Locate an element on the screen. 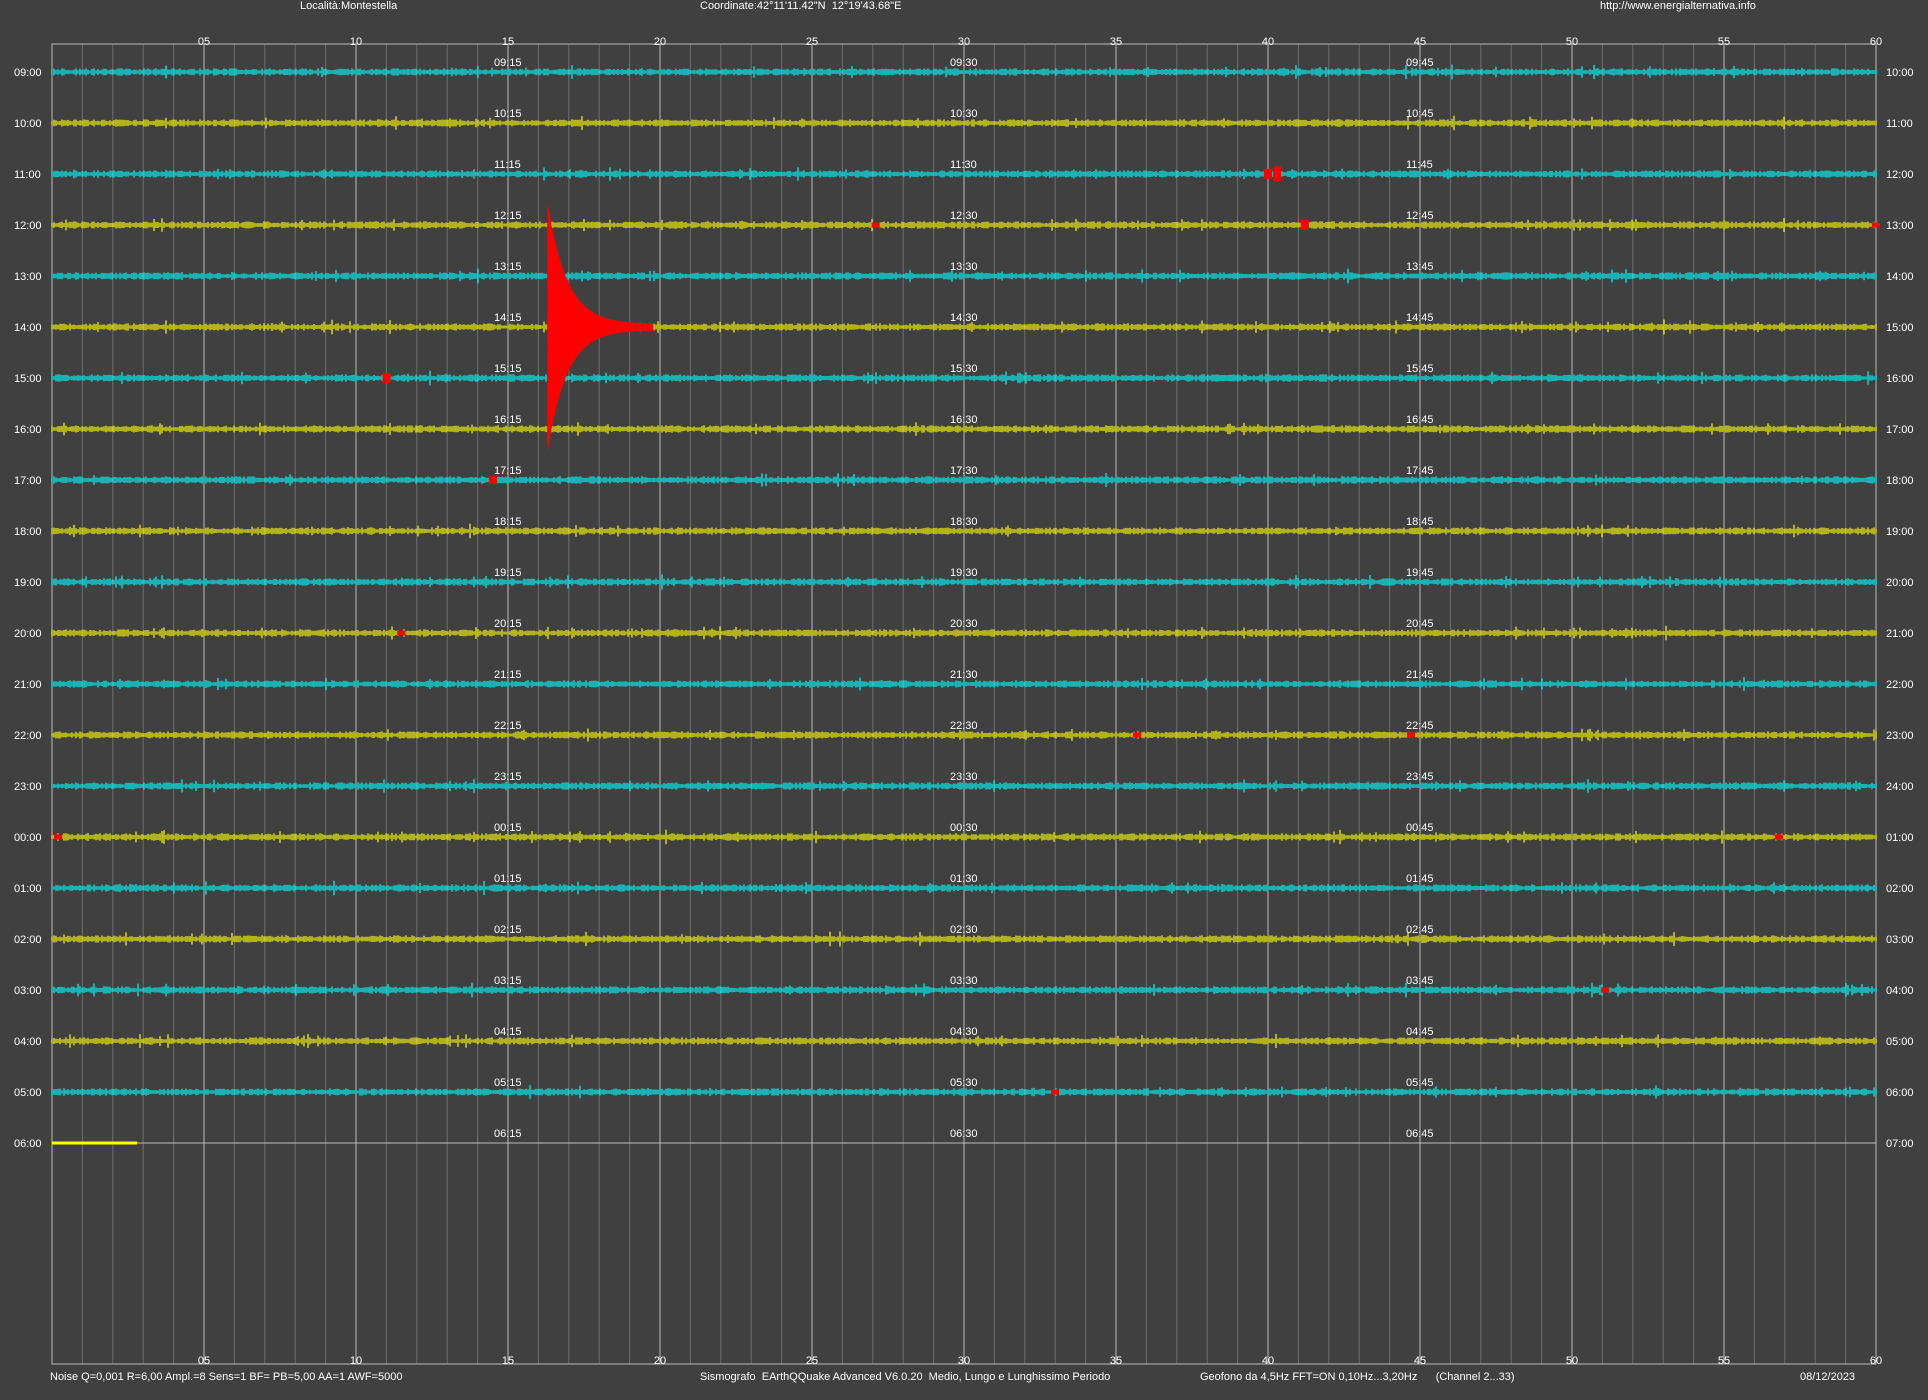 The width and height of the screenshot is (1928, 1400). quarter-label: 23:30 is located at coordinates (964, 777).